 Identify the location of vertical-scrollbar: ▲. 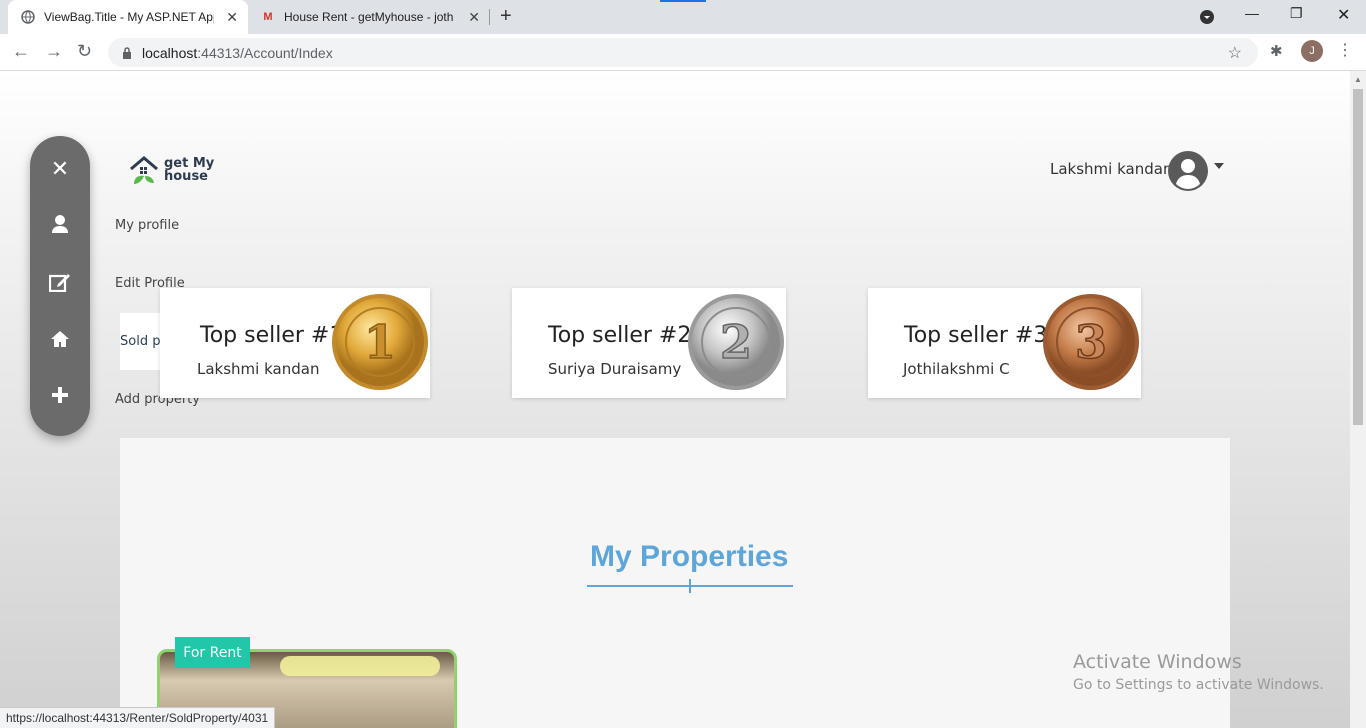
(1358, 399).